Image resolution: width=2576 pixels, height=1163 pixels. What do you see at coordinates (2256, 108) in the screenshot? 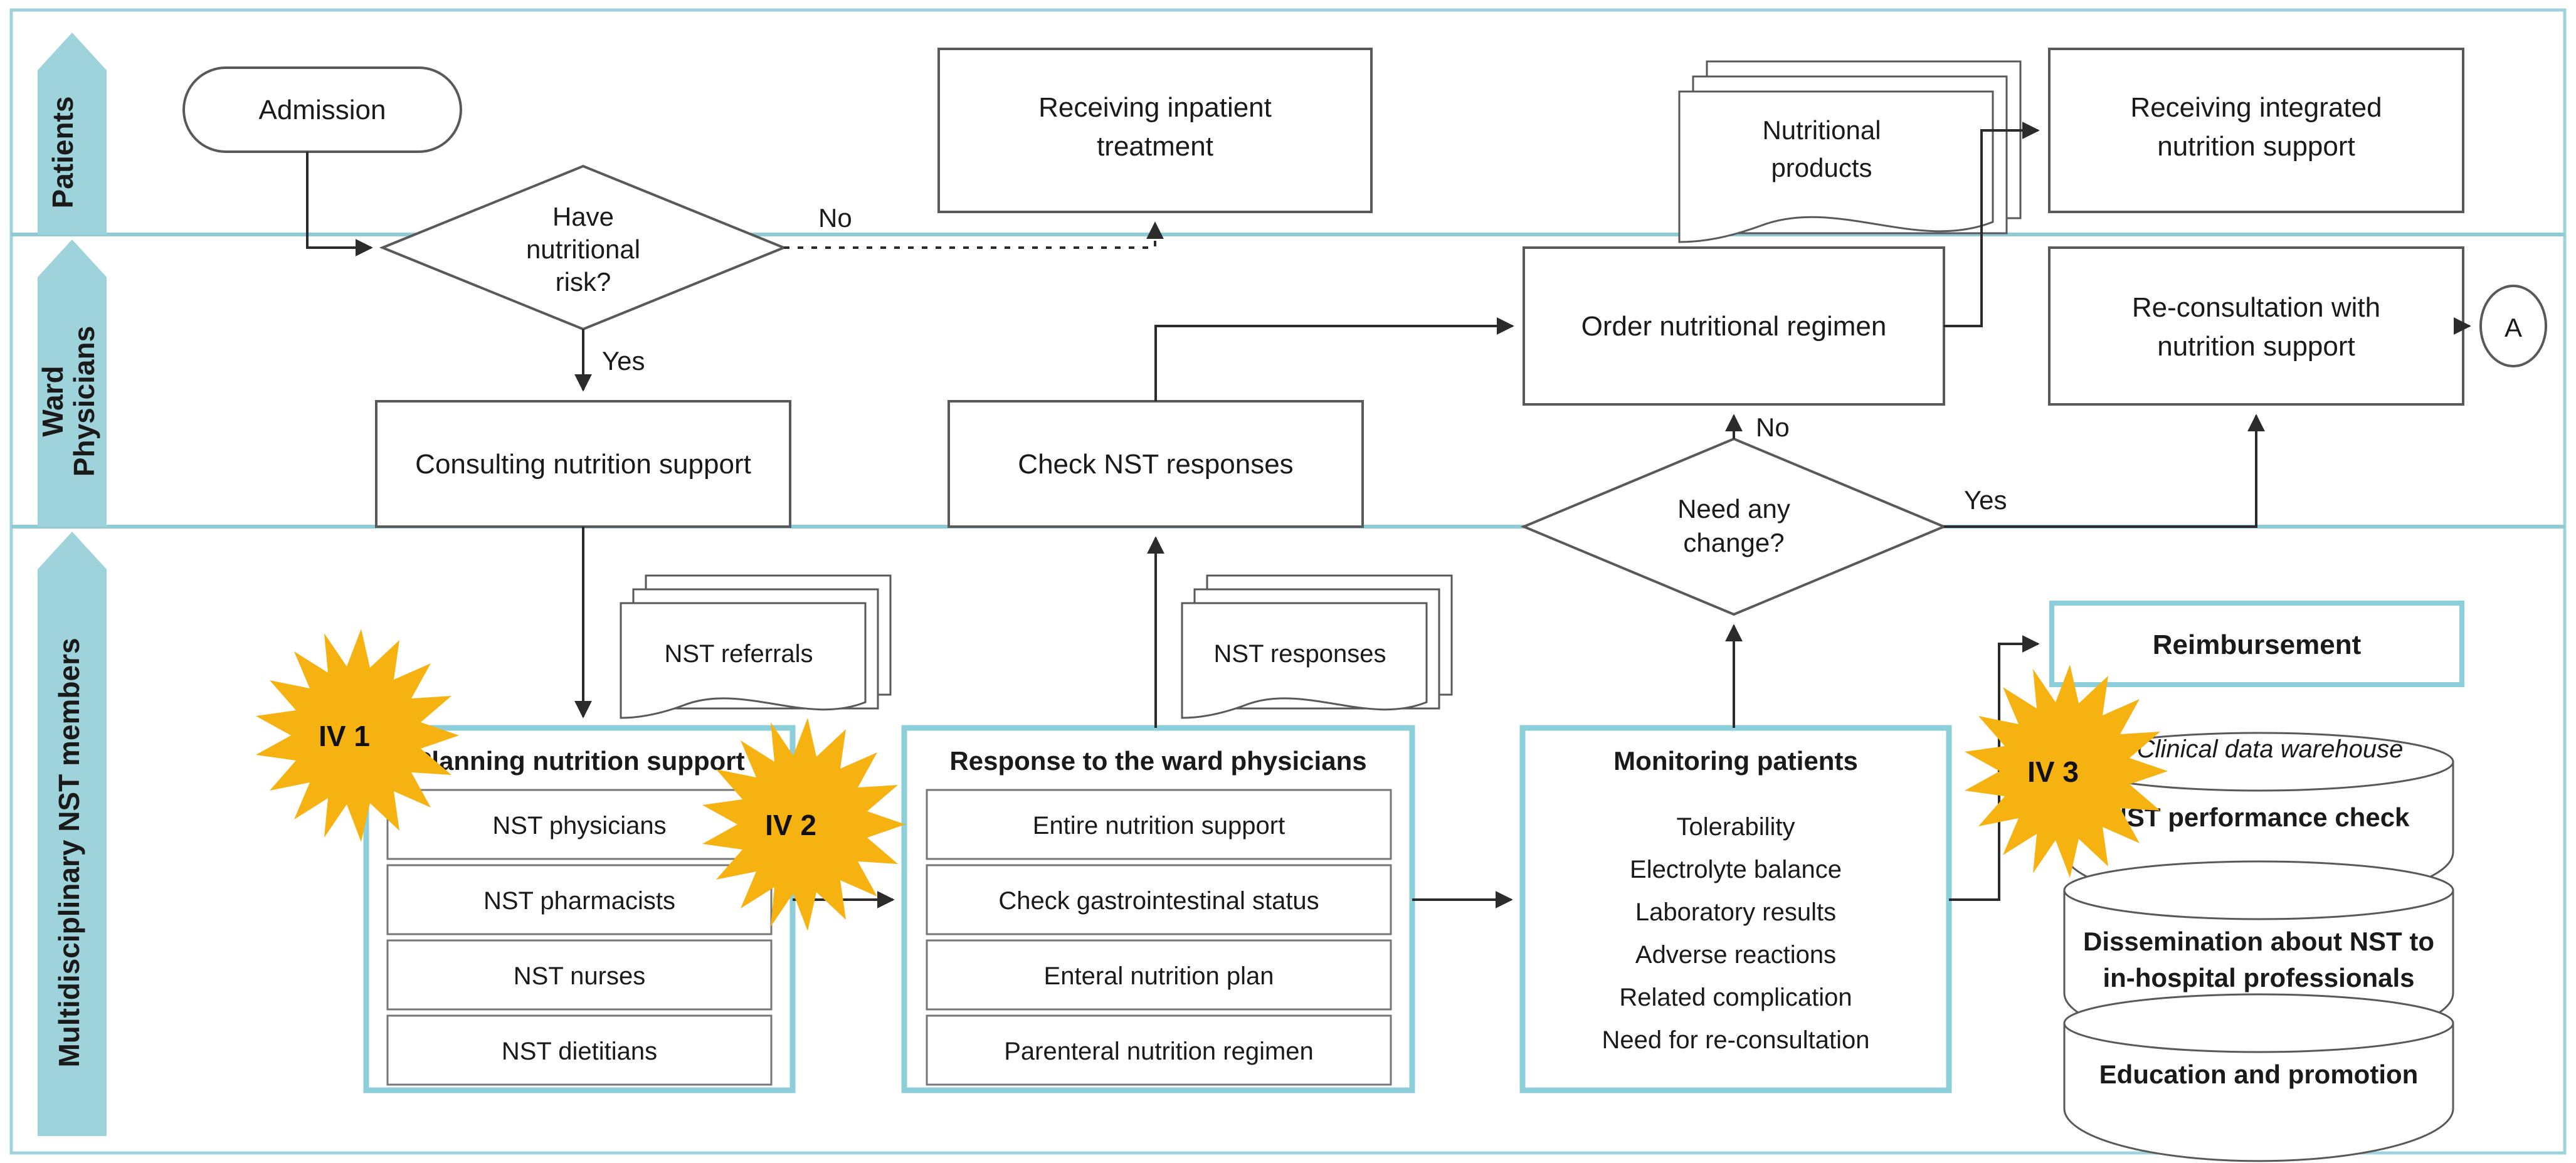
I see `node-receiving-integrated-label: Receiving integrated` at bounding box center [2256, 108].